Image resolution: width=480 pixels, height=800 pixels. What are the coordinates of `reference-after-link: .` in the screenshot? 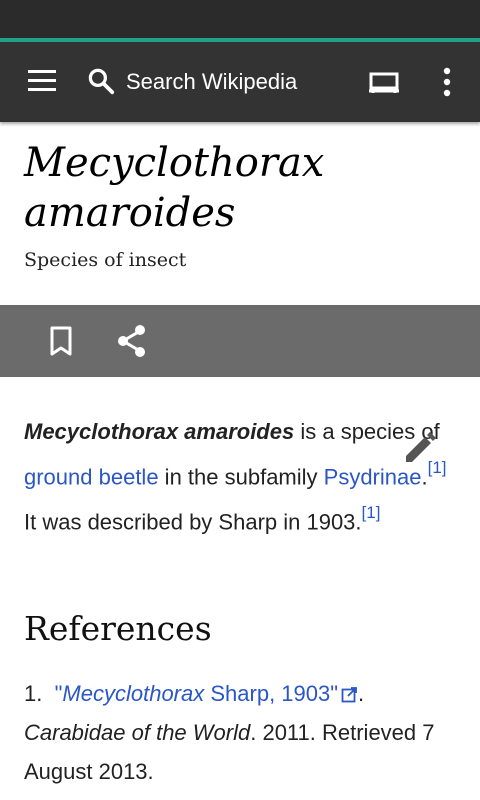 It's located at (361, 693).